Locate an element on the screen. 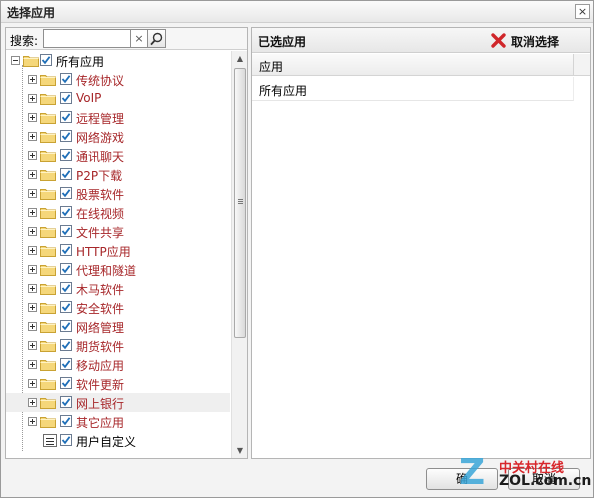 The image size is (594, 498). scroll-down-arrow: ▼ is located at coordinates (240, 451).